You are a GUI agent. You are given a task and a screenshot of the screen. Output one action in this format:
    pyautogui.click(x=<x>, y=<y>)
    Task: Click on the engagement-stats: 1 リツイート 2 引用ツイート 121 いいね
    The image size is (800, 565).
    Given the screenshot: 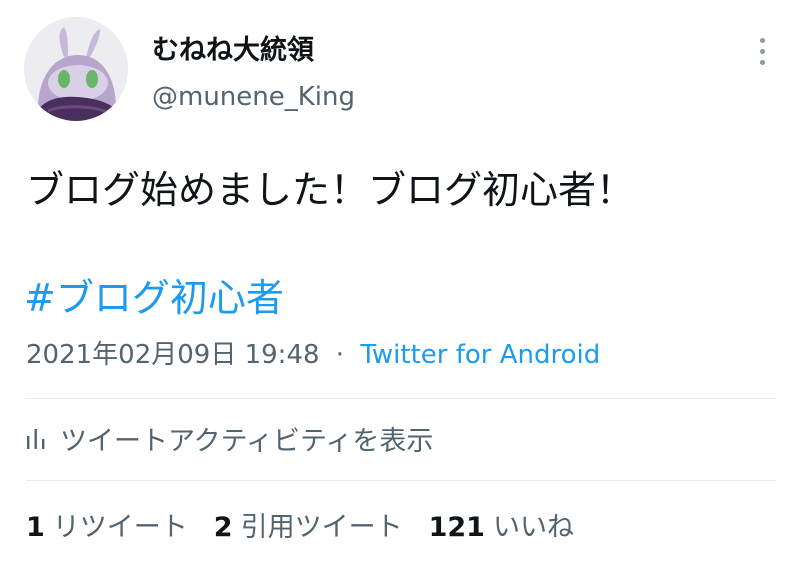 What is the action you would take?
    pyautogui.click(x=300, y=524)
    